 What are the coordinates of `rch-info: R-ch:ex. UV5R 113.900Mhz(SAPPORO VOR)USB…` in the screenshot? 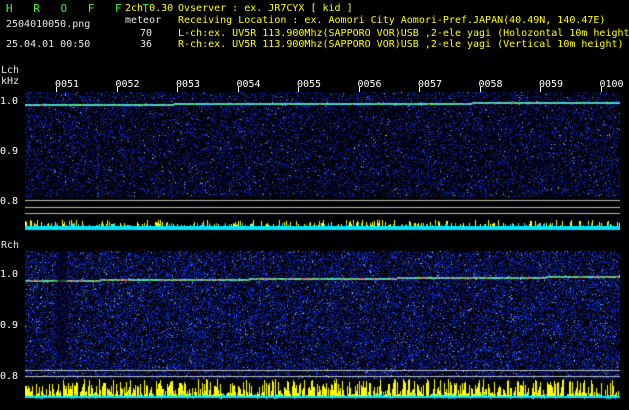 It's located at (401, 44).